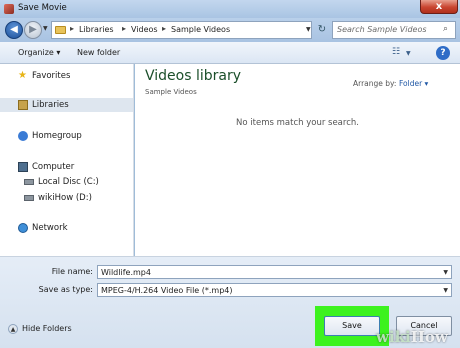 This screenshot has height=348, width=460. What do you see at coordinates (60, 30) in the screenshot?
I see `folder-icon` at bounding box center [60, 30].